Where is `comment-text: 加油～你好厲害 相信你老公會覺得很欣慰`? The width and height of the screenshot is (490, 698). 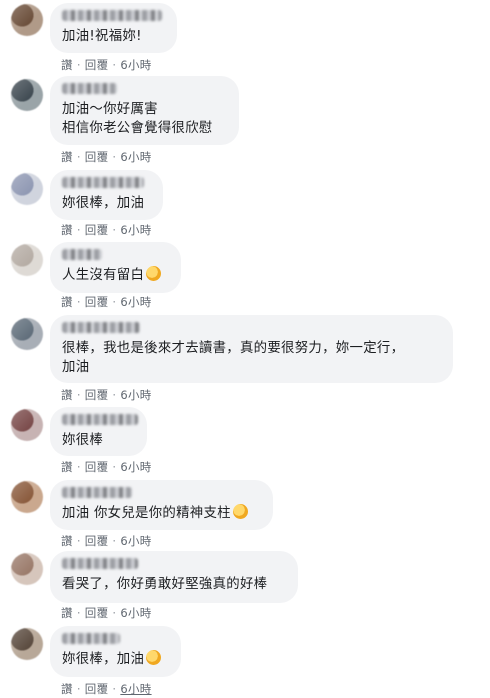
comment-text: 加油～你好厲害 相信你老公會覺得很欣慰 is located at coordinates (137, 119).